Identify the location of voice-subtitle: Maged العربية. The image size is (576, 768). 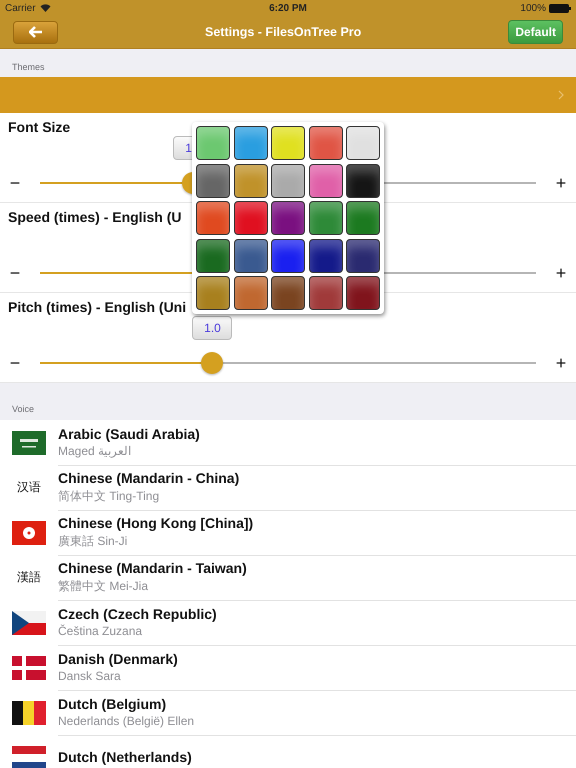
(95, 451).